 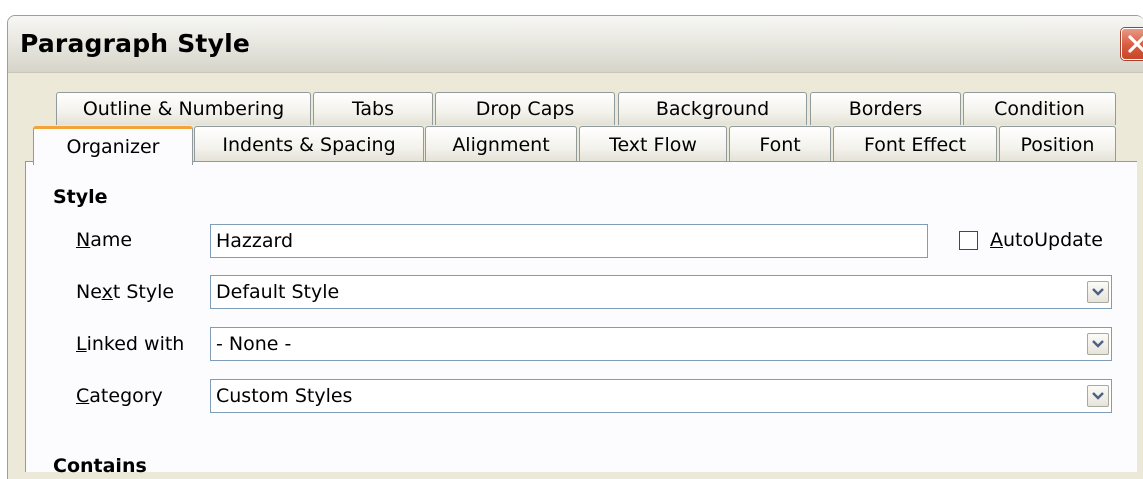 I want to click on tab-label: Font Effect, so click(x=915, y=144).